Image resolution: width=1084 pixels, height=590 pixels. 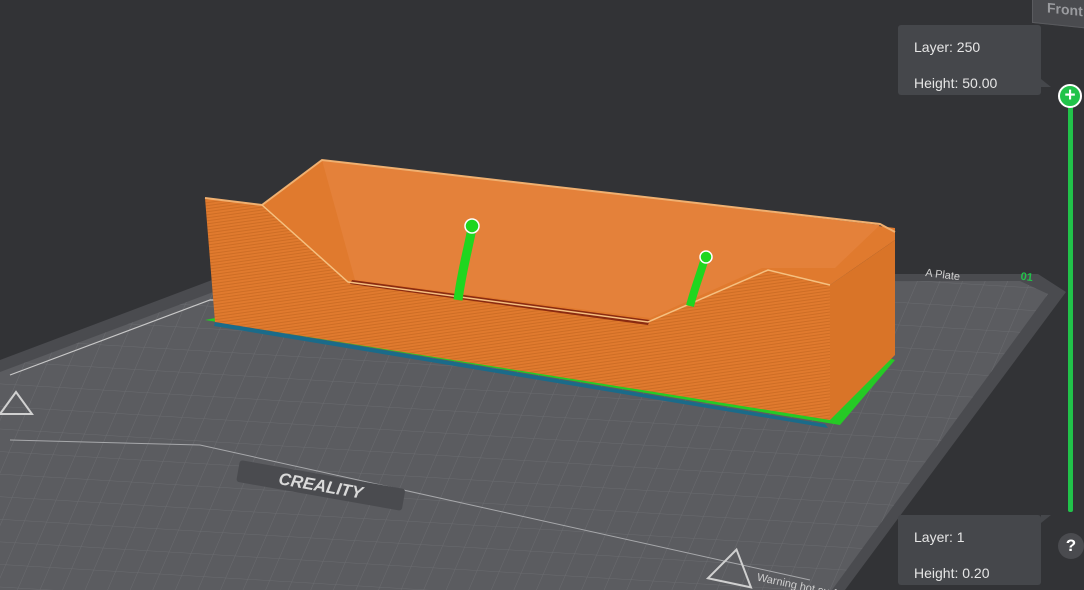 I want to click on layer-slider-top-handle: +, so click(x=1070, y=96).